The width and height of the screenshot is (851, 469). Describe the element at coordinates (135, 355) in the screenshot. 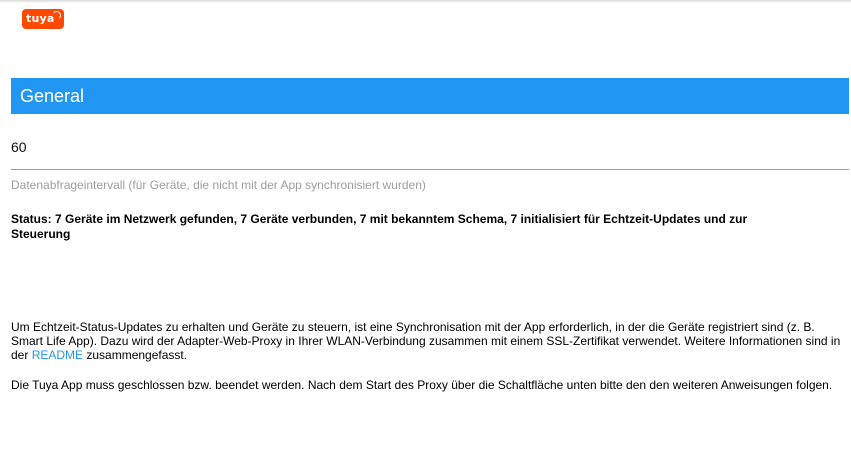

I see `info-text-after-link: zusammengefasst.` at that location.